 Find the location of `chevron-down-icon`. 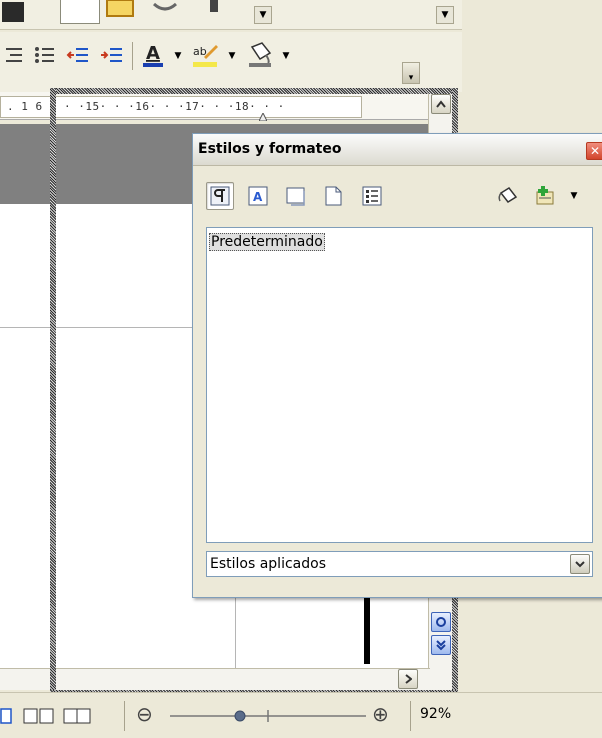

chevron-down-icon is located at coordinates (580, 564).